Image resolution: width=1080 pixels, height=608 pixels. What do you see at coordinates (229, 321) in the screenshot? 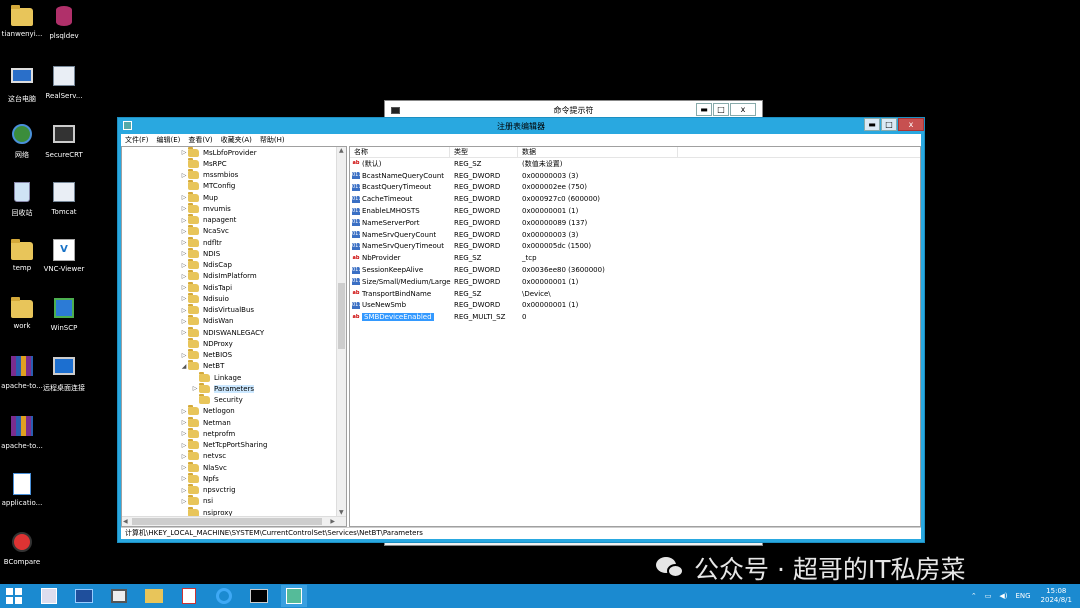
I see `tree-node: ▷ NdisWan` at bounding box center [229, 321].